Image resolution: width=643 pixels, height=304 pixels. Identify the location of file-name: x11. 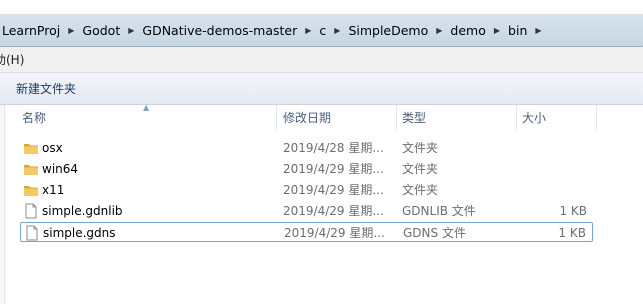
(53, 190).